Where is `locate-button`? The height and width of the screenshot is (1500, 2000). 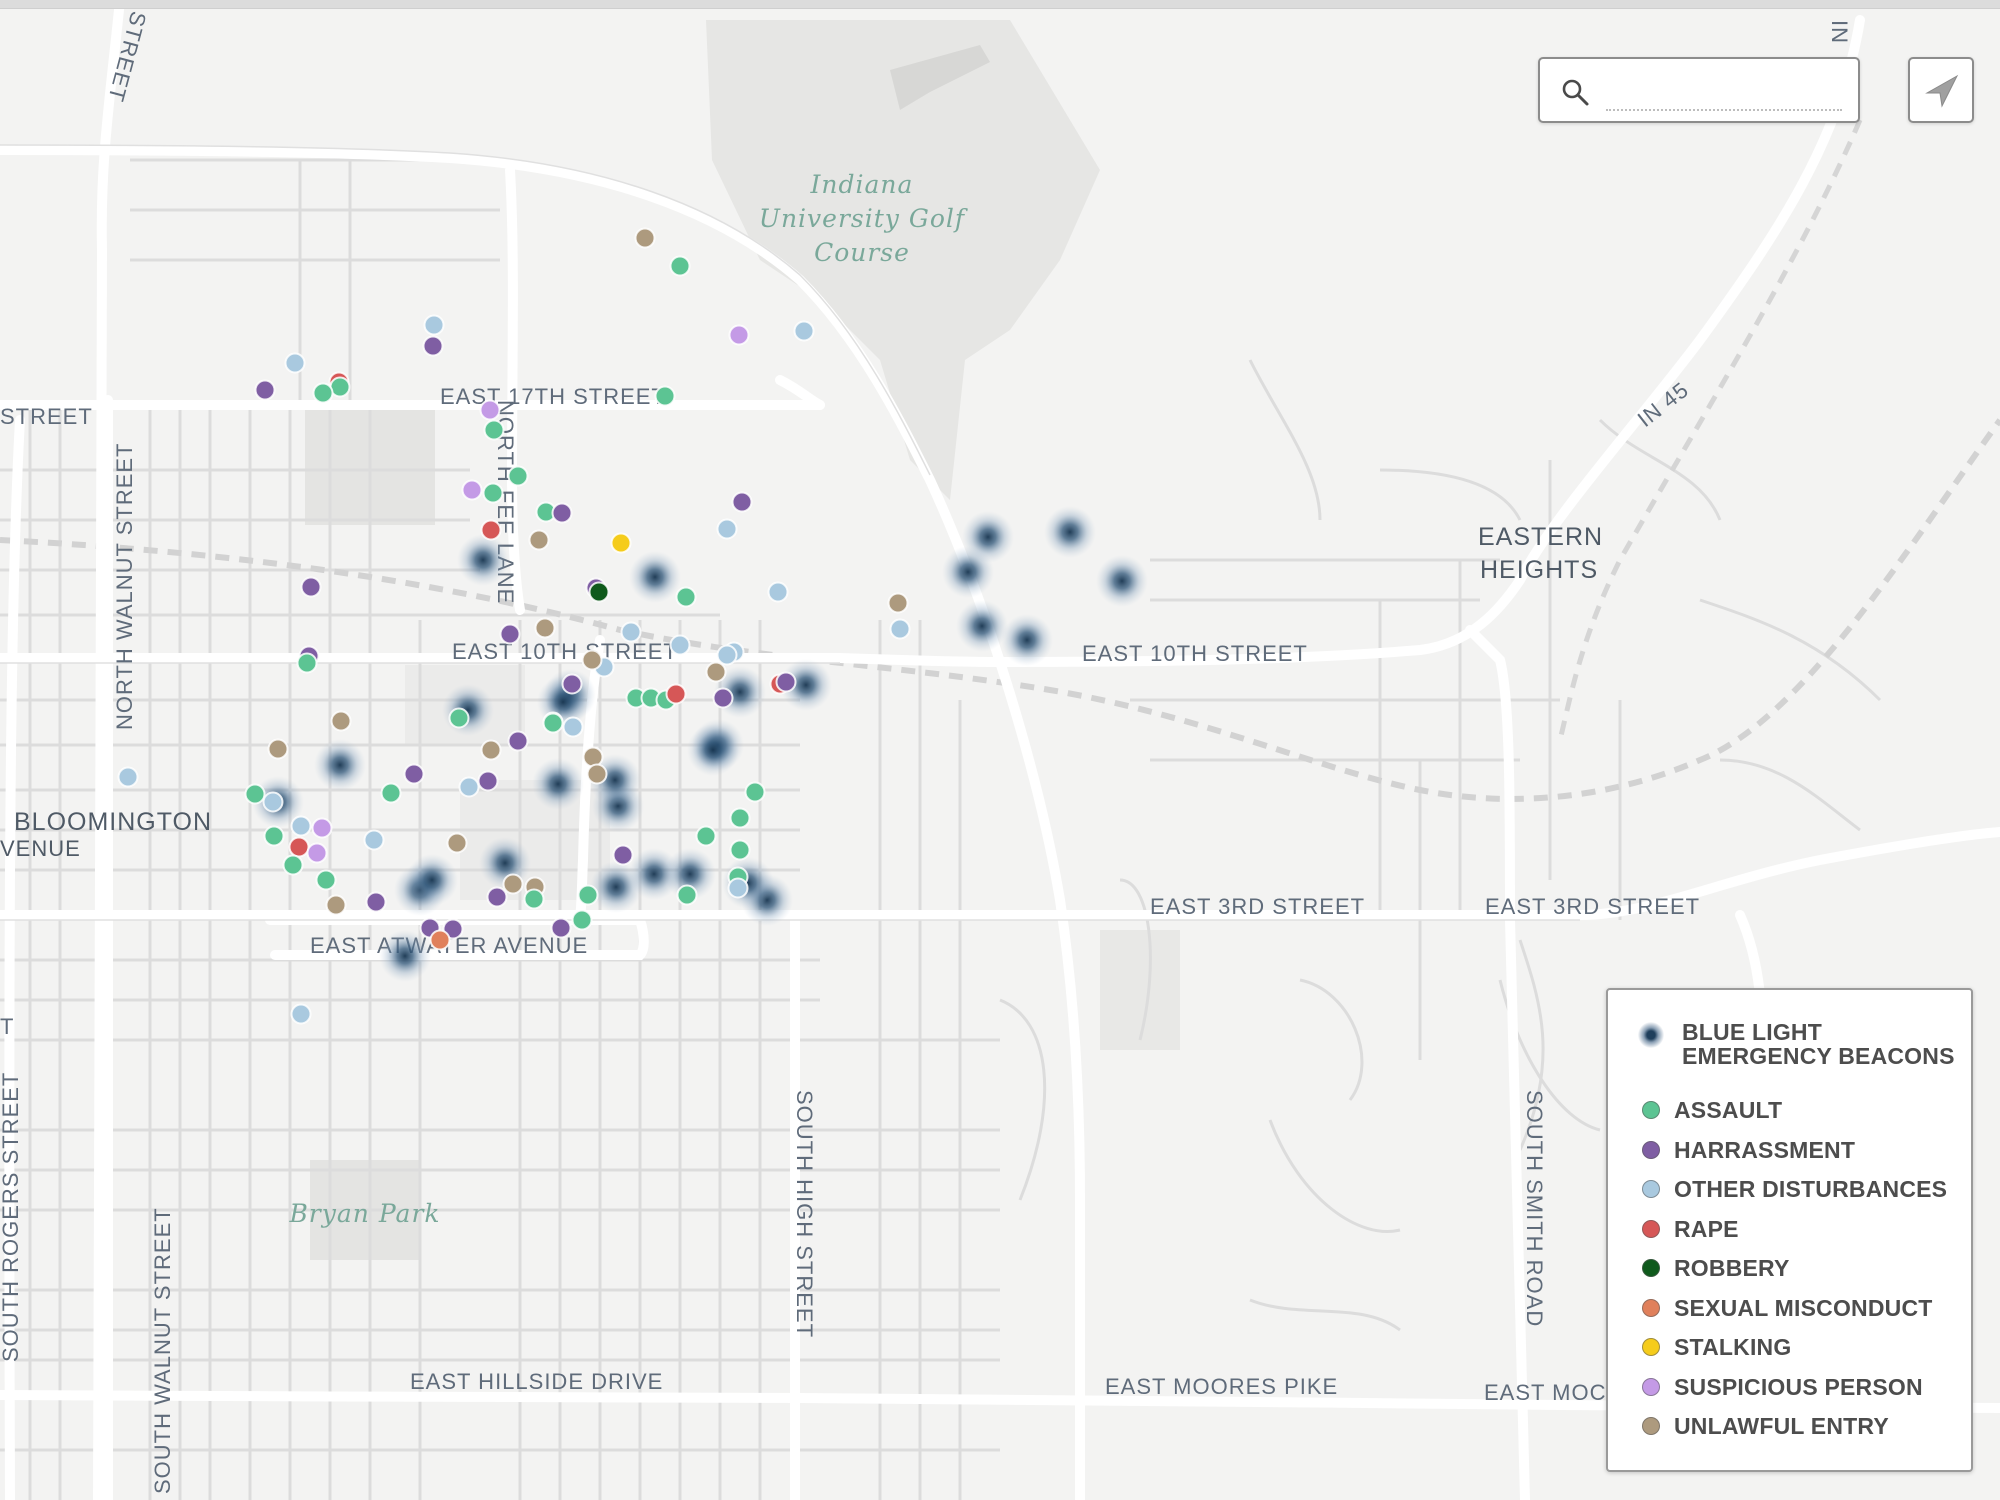 locate-button is located at coordinates (1941, 90).